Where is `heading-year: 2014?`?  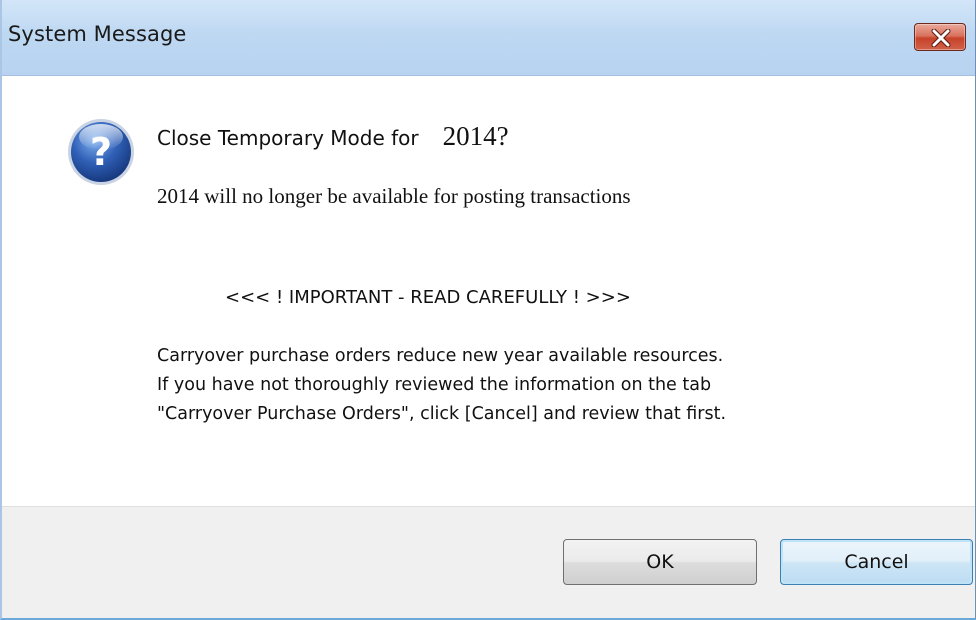 heading-year: 2014? is located at coordinates (475, 136).